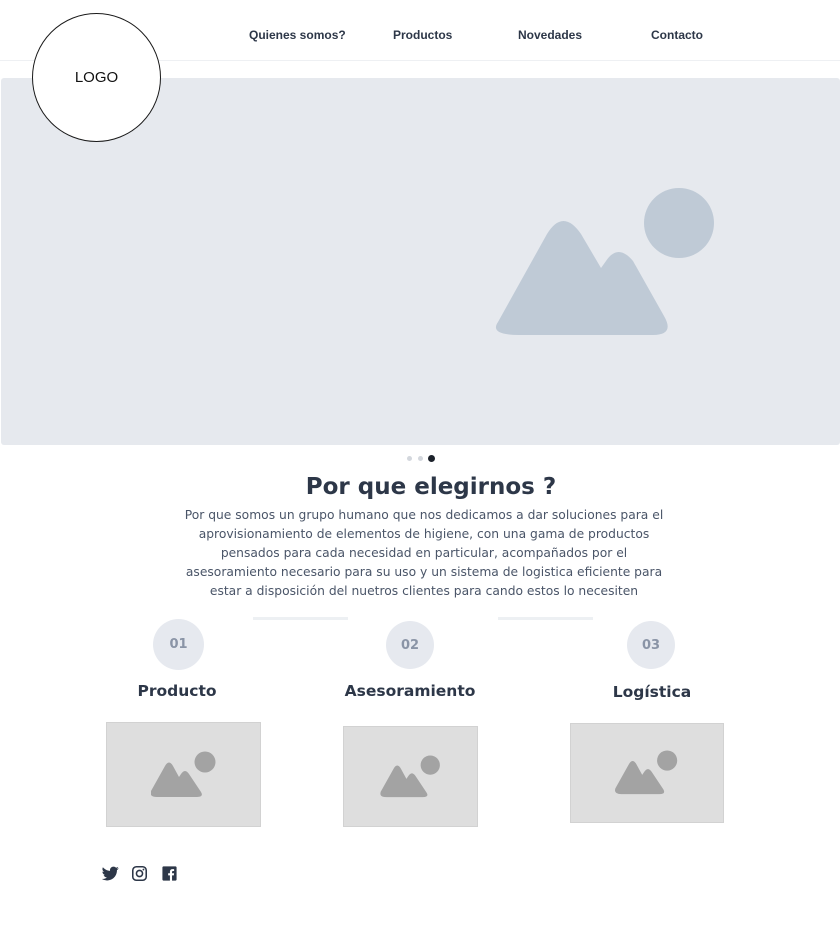  What do you see at coordinates (431, 487) in the screenshot?
I see `section-title: Por que elegirnos ?` at bounding box center [431, 487].